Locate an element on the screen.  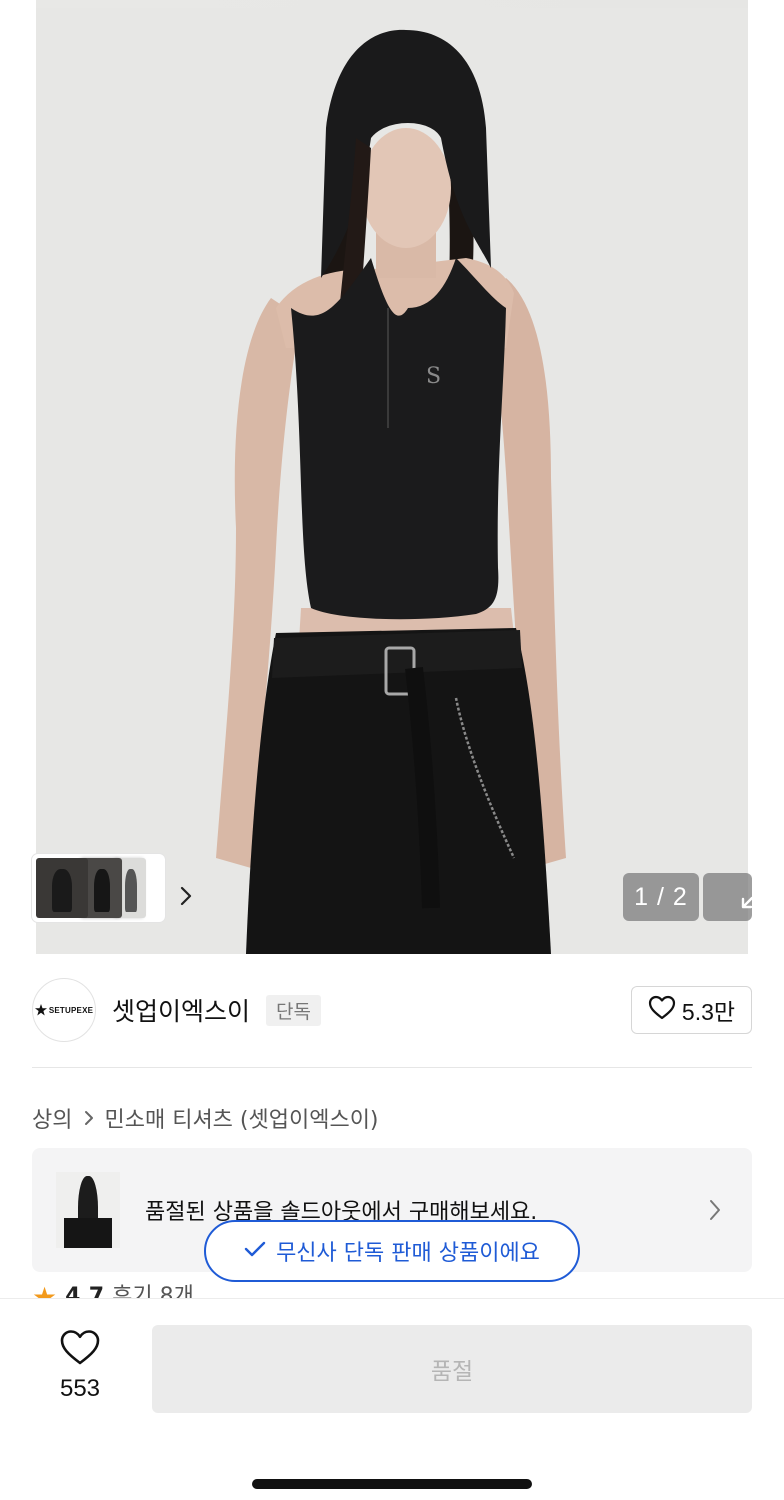
bottom-action-bar: 553 품절 is located at coordinates (392, 1399).